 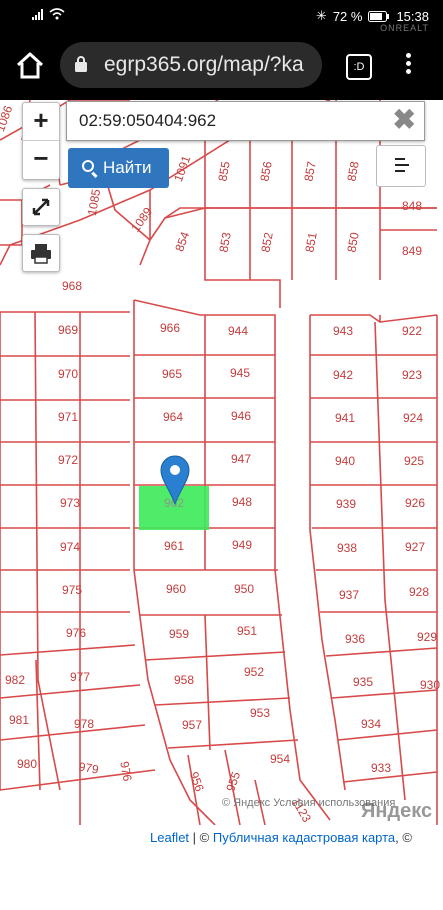 I want to click on parcel-label-937: 937, so click(x=349, y=595).